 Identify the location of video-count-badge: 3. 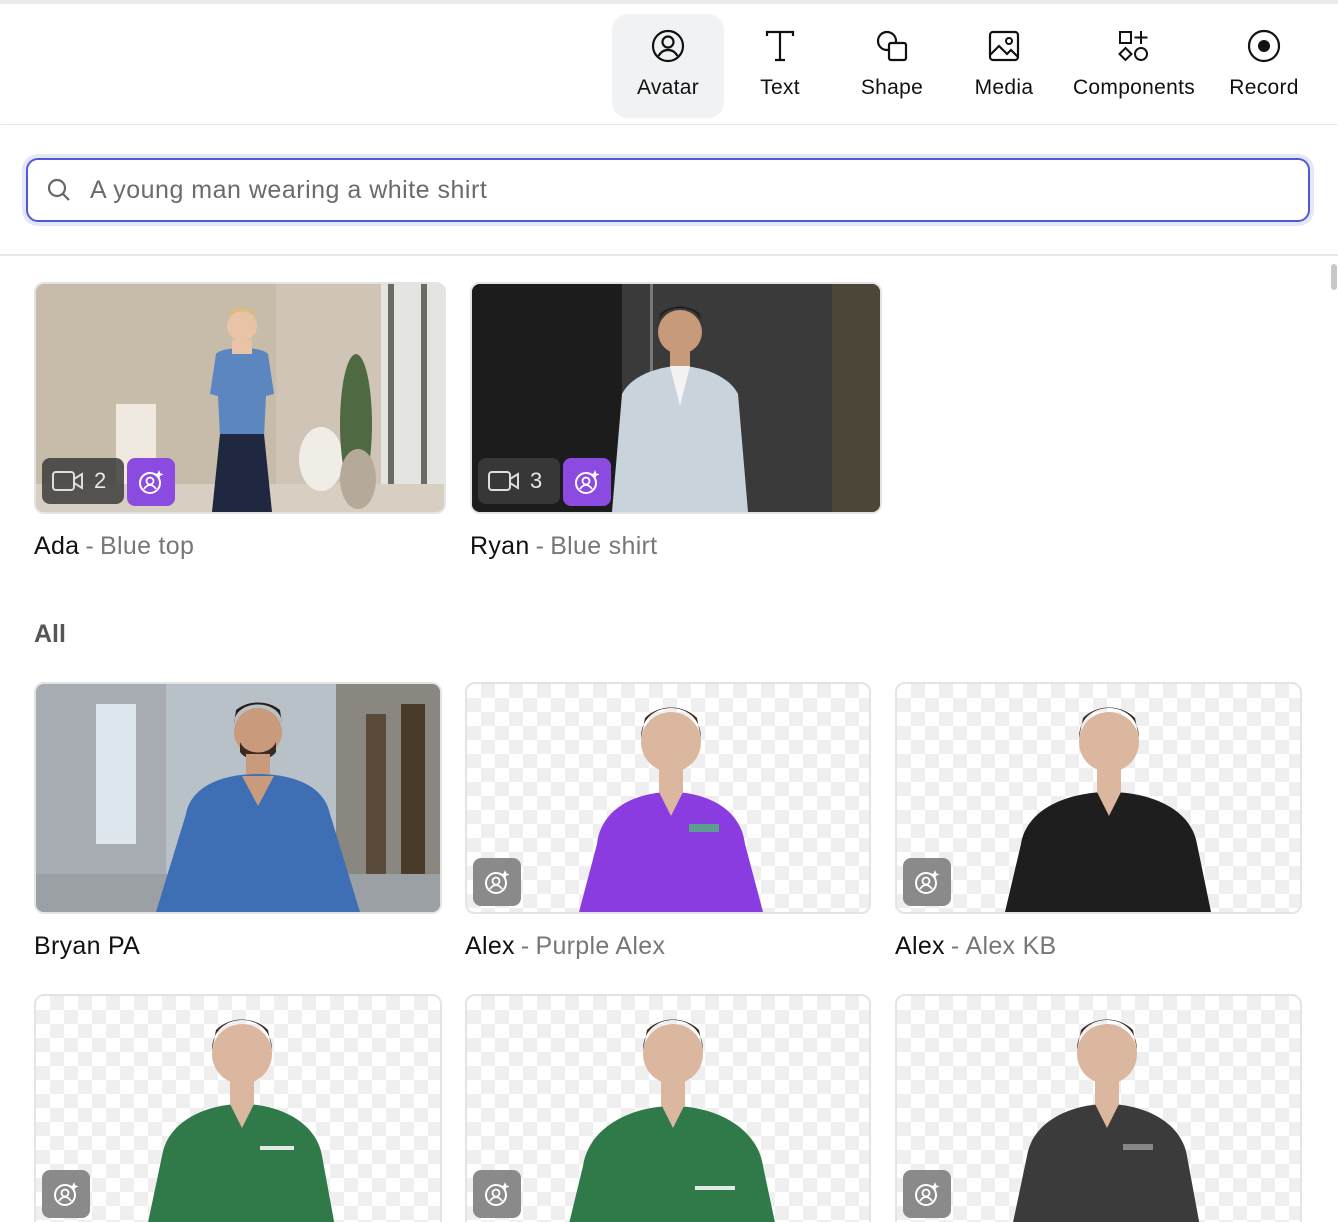
(519, 481).